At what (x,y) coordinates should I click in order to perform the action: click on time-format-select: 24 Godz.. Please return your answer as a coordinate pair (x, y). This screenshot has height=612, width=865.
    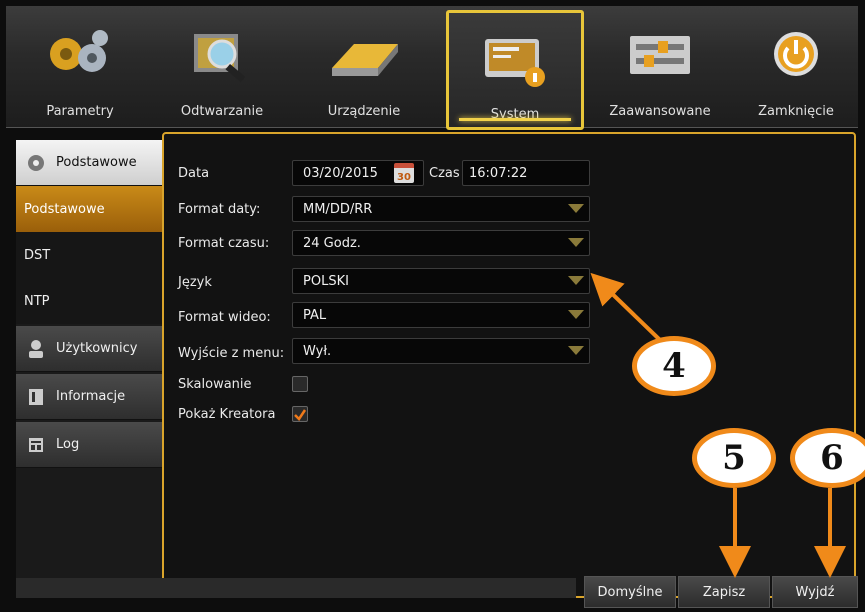
    Looking at the image, I should click on (441, 243).